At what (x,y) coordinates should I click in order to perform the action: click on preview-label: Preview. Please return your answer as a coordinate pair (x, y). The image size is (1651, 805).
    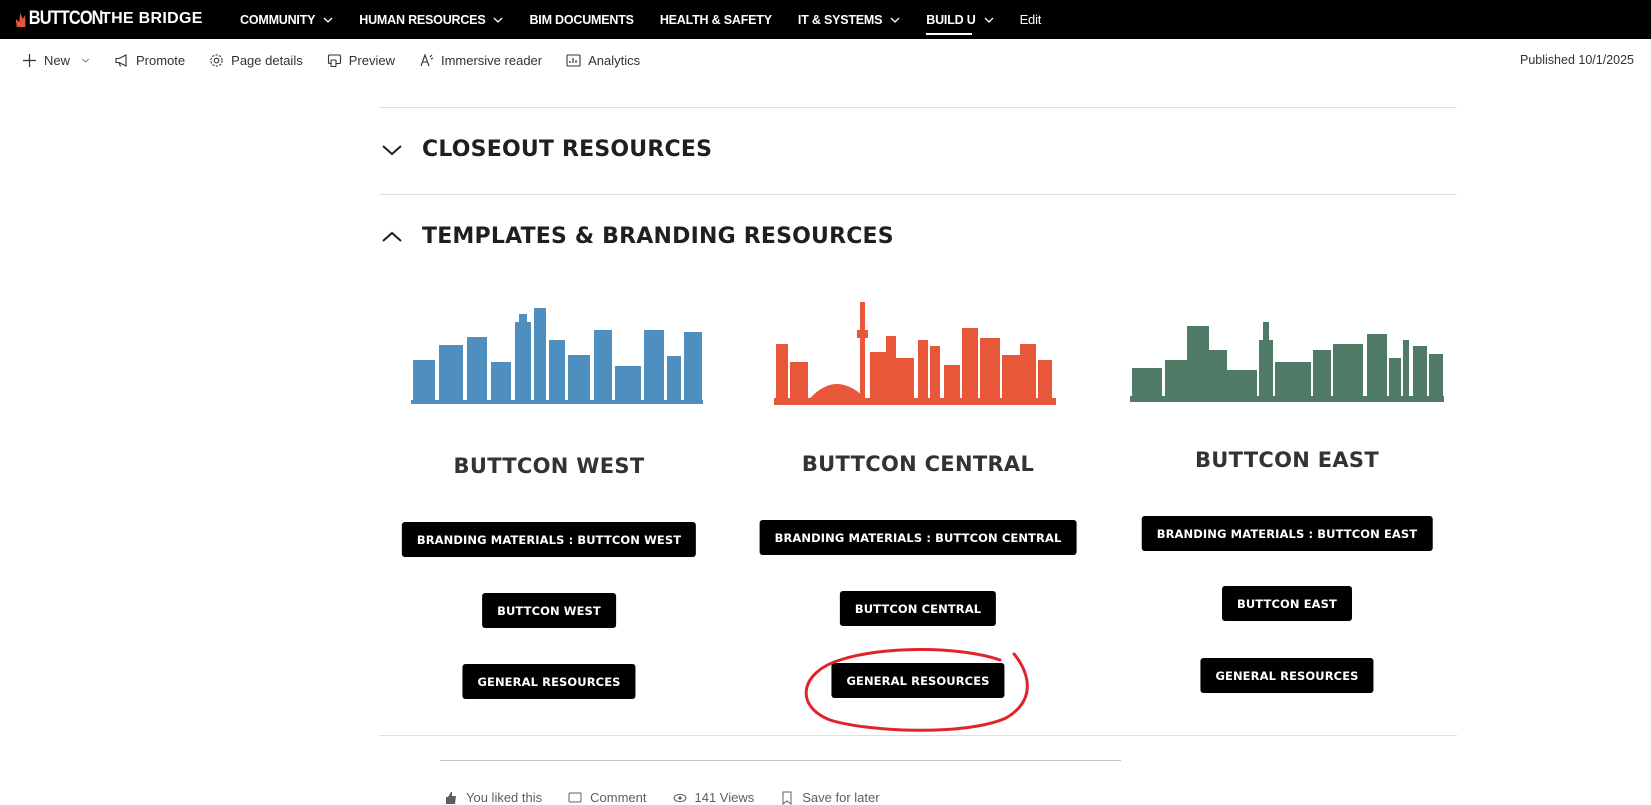
    Looking at the image, I should click on (371, 60).